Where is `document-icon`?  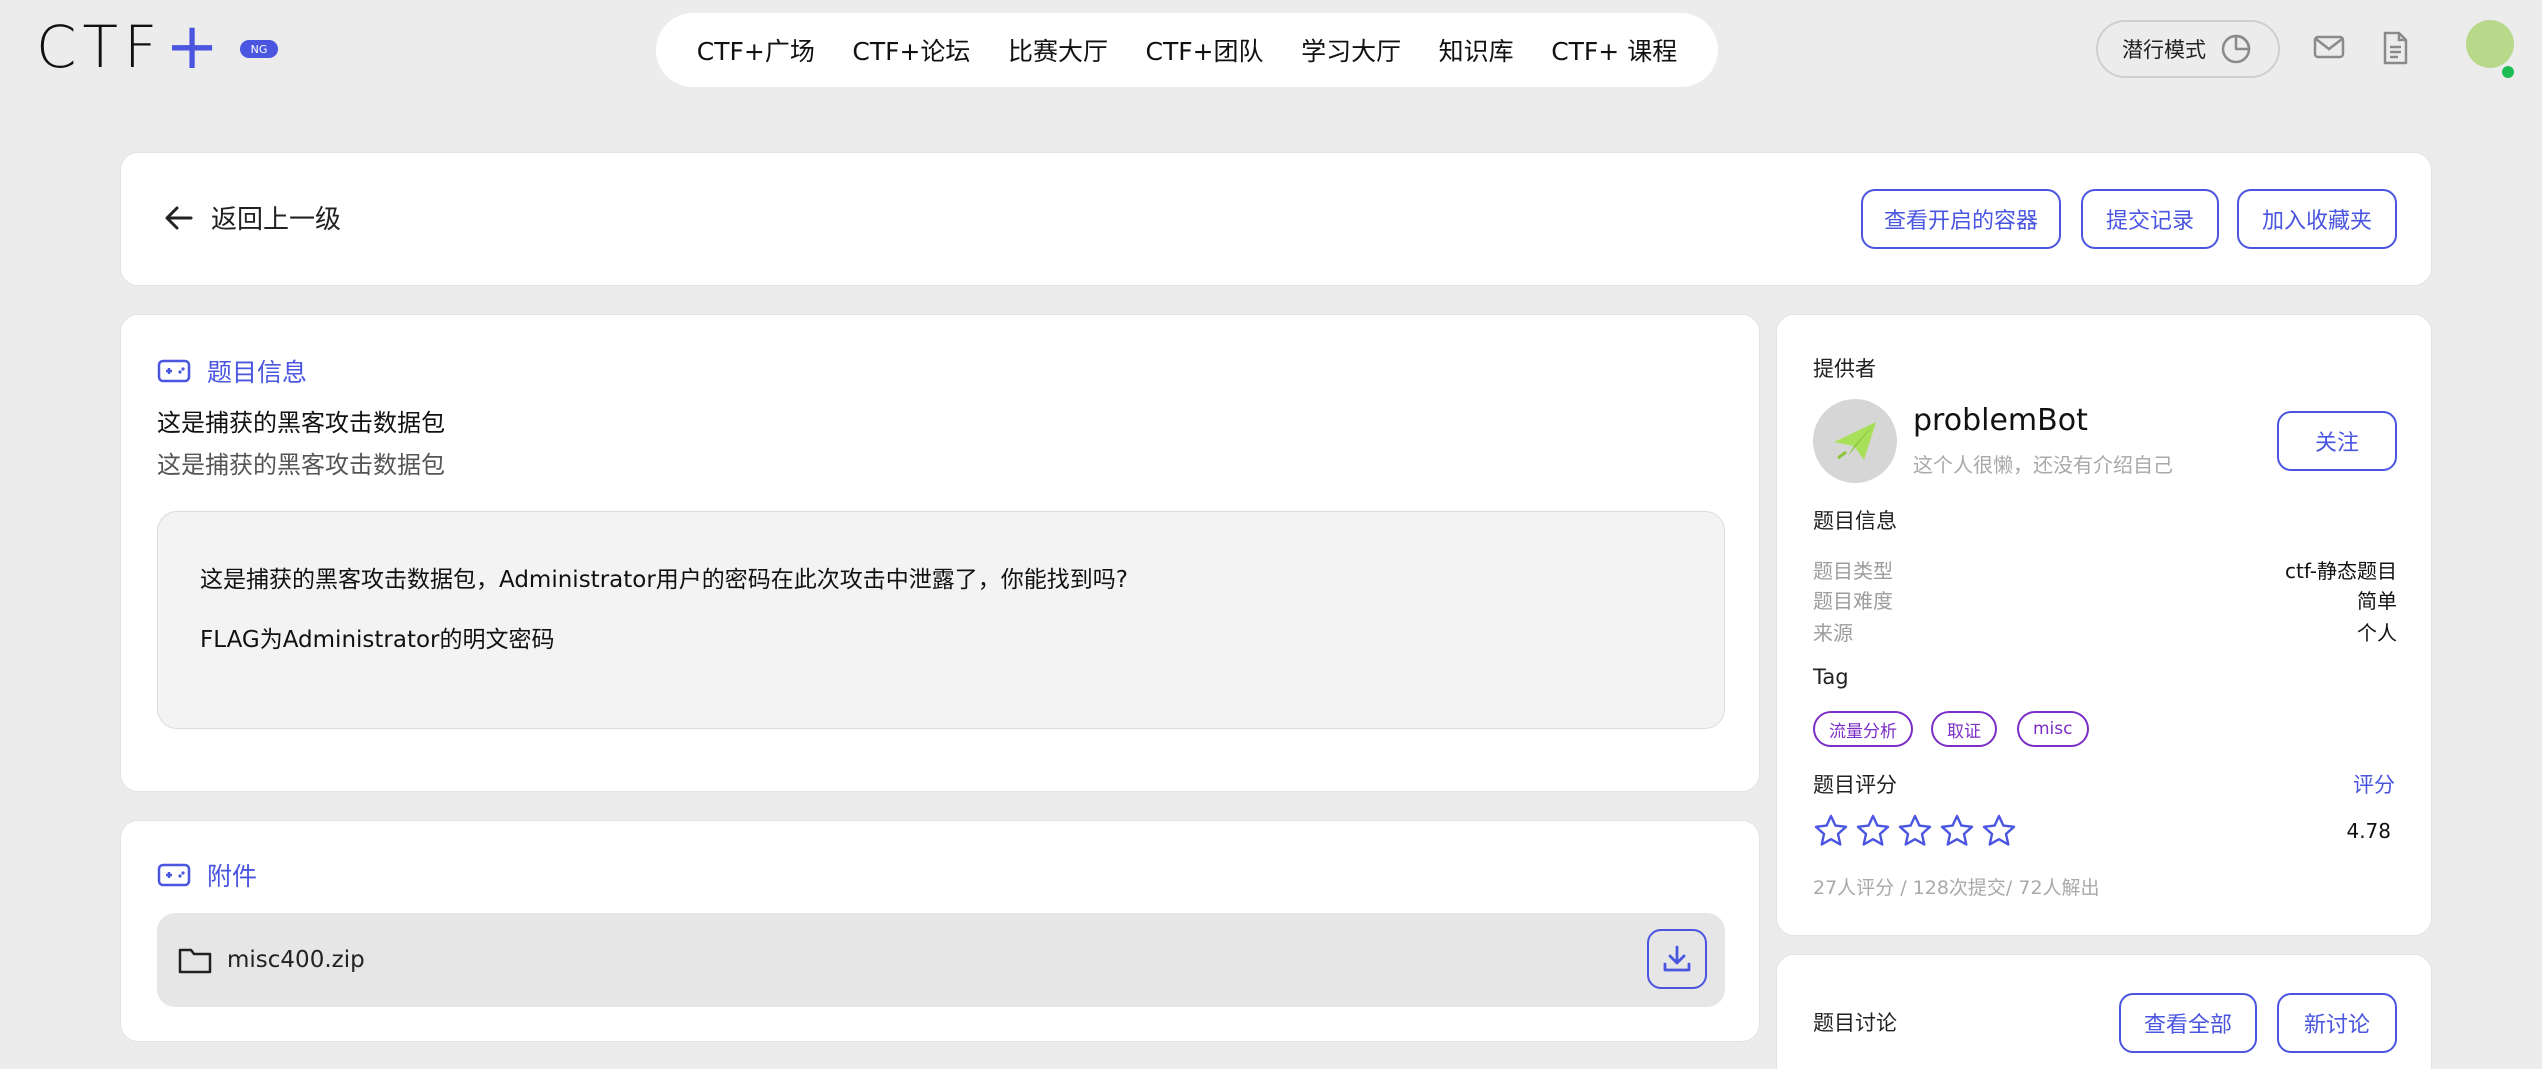 document-icon is located at coordinates (2395, 48).